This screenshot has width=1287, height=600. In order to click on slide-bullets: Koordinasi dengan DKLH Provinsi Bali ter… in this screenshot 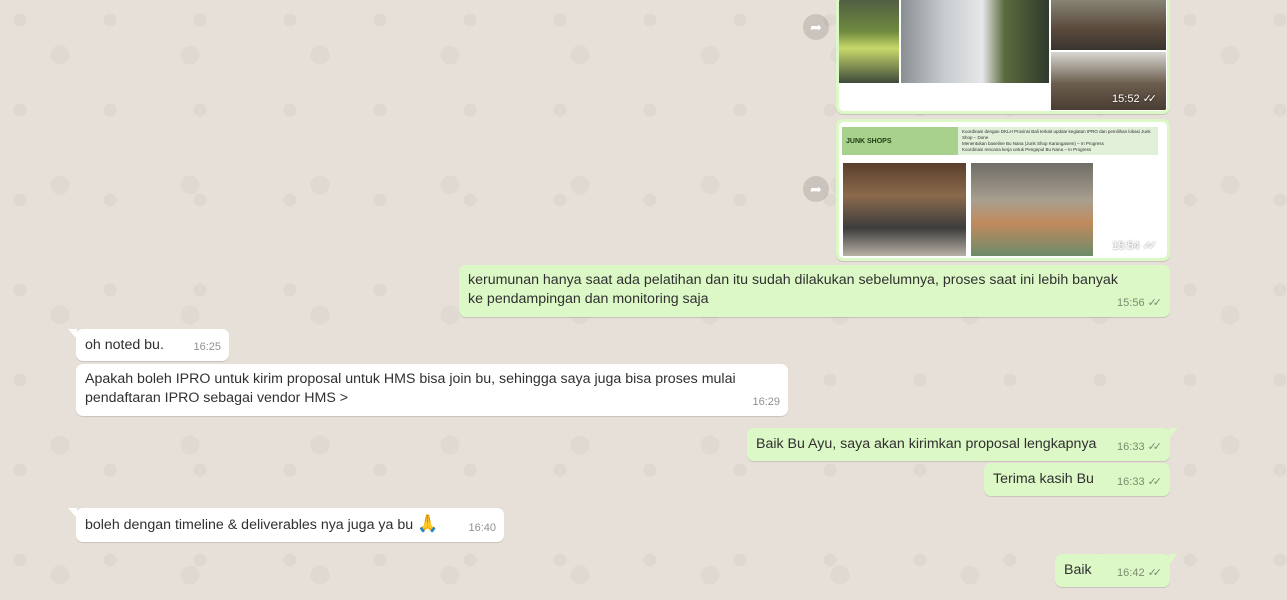, I will do `click(1058, 141)`.